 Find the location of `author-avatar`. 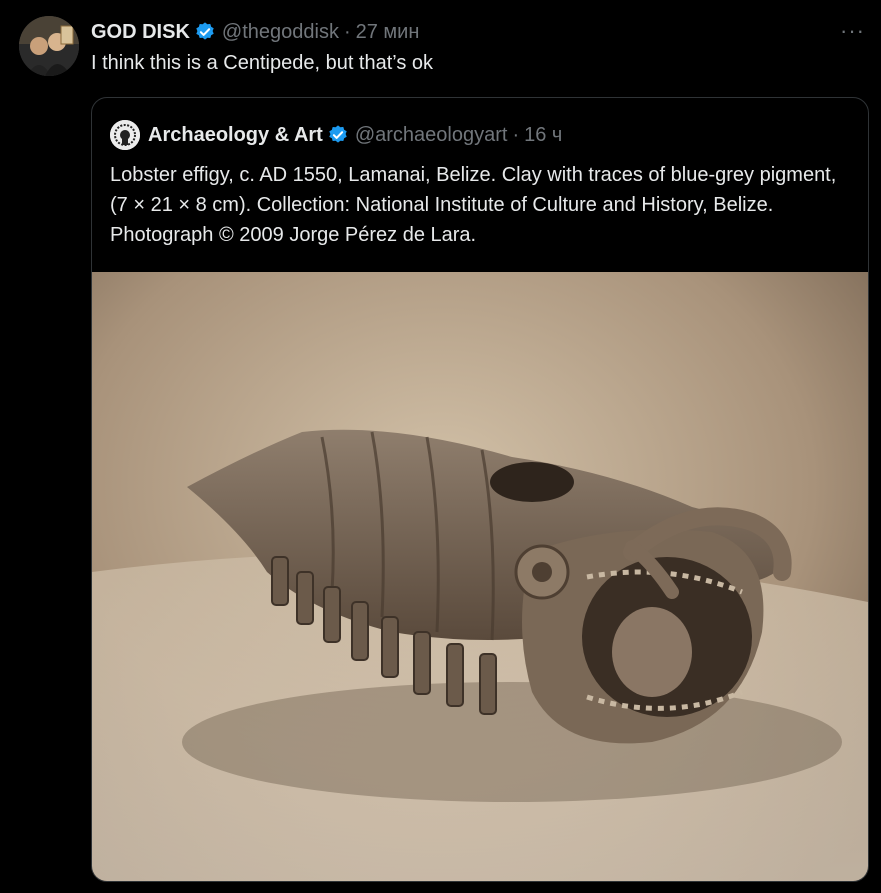

author-avatar is located at coordinates (49, 46).